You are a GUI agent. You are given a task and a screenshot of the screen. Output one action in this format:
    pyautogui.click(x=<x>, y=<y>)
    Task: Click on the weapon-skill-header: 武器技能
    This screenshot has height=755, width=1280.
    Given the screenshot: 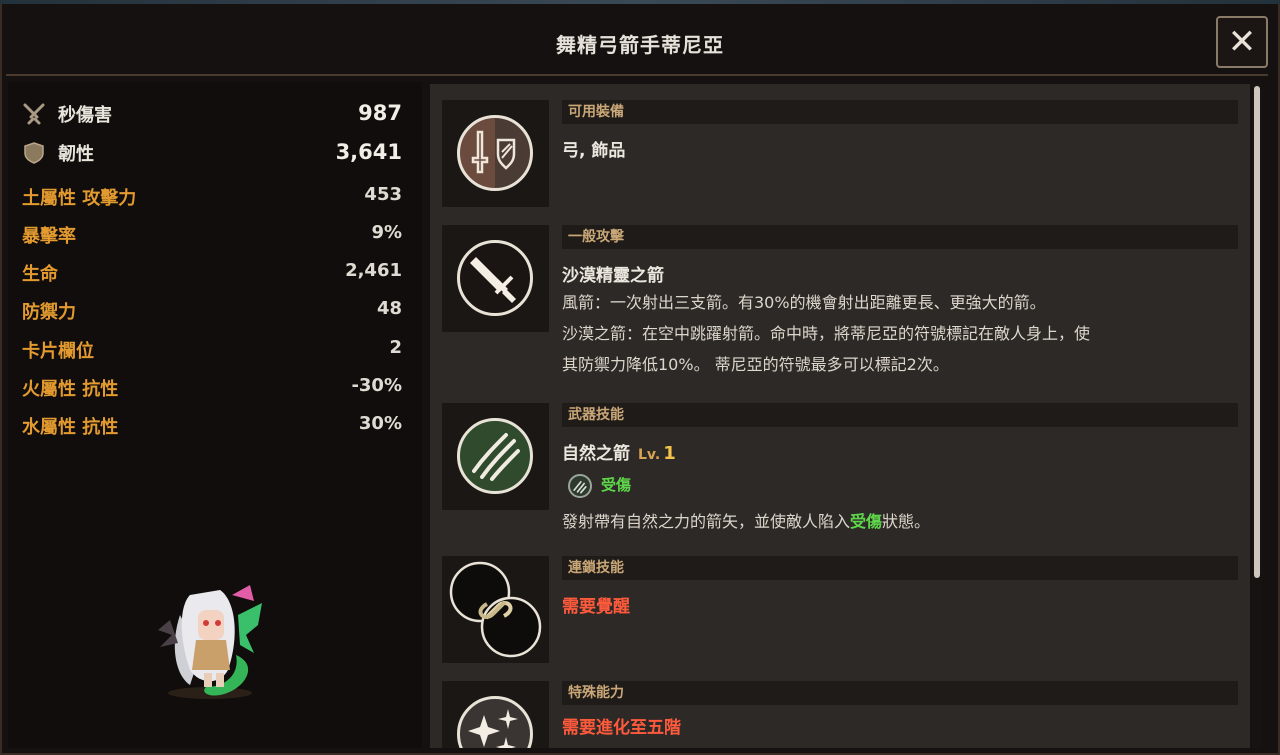 What is the action you would take?
    pyautogui.click(x=900, y=415)
    